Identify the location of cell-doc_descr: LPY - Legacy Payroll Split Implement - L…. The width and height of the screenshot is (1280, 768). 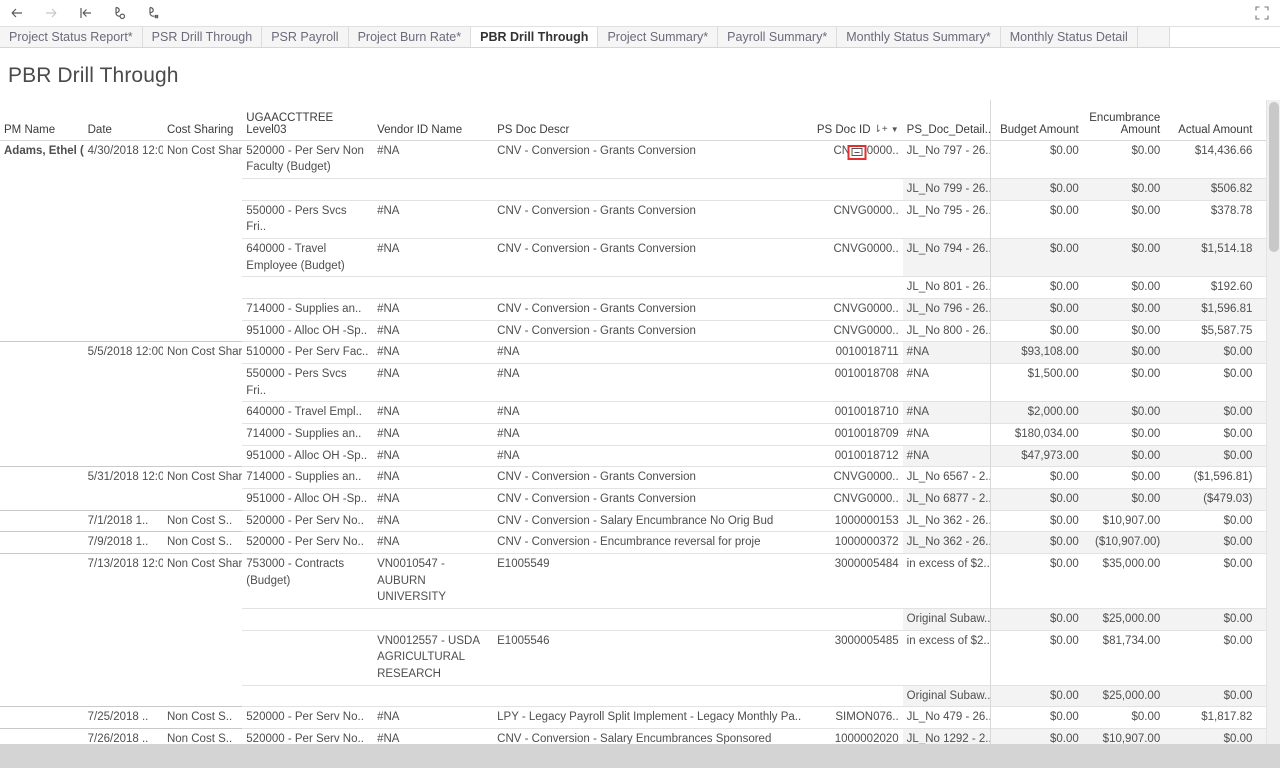
(652, 717).